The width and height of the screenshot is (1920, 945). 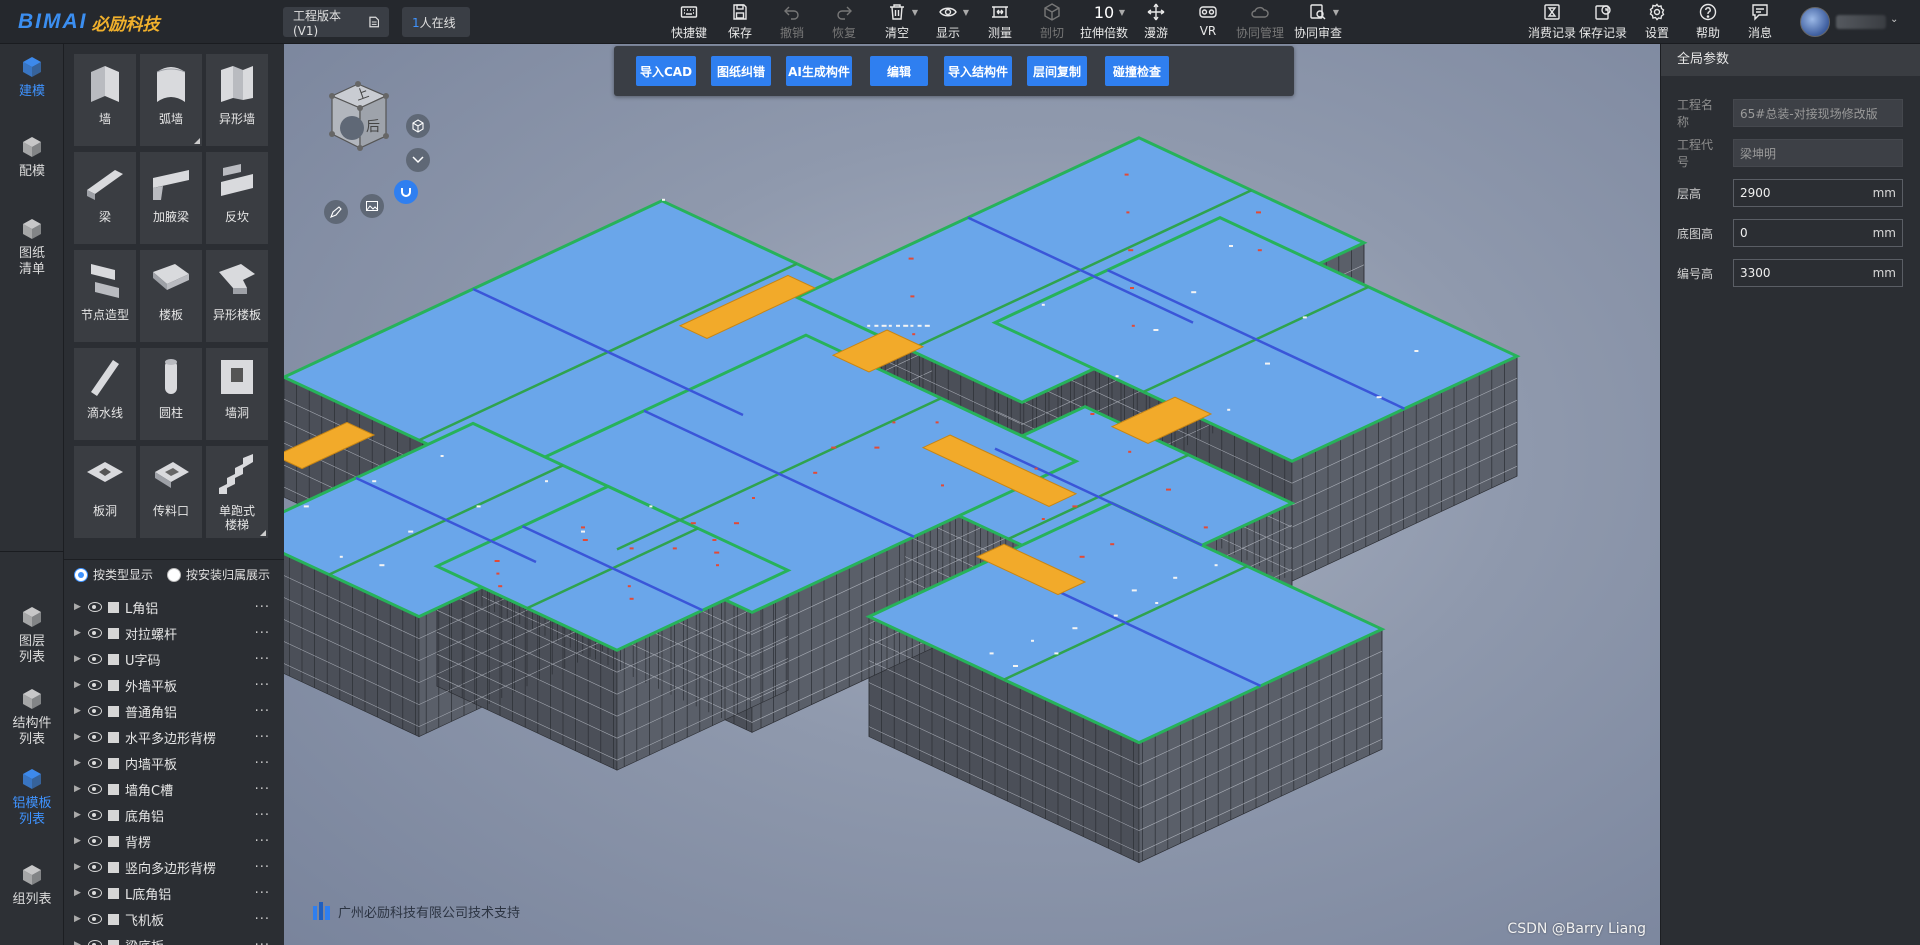 What do you see at coordinates (171, 198) in the screenshot?
I see `palette-item-haunch-beam: 加腋梁` at bounding box center [171, 198].